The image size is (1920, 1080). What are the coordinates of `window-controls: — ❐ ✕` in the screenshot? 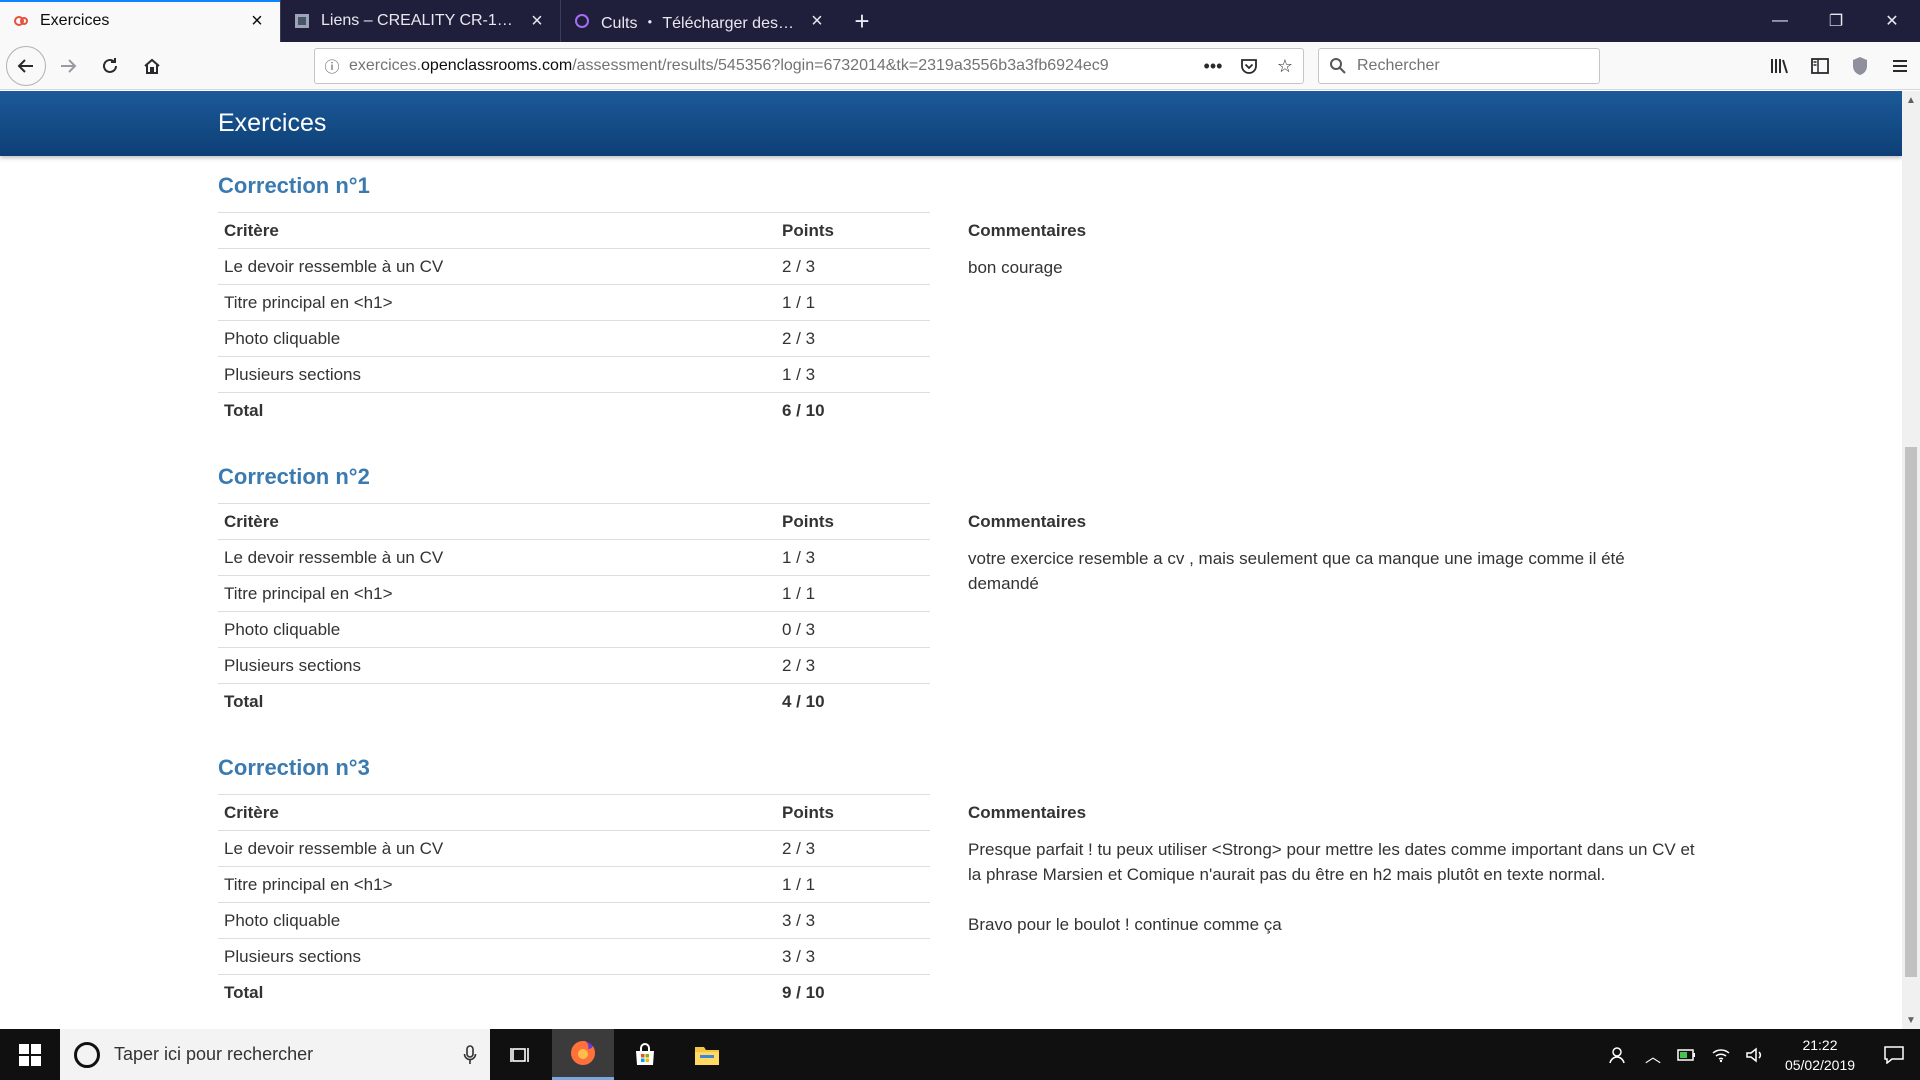 It's located at (1836, 21).